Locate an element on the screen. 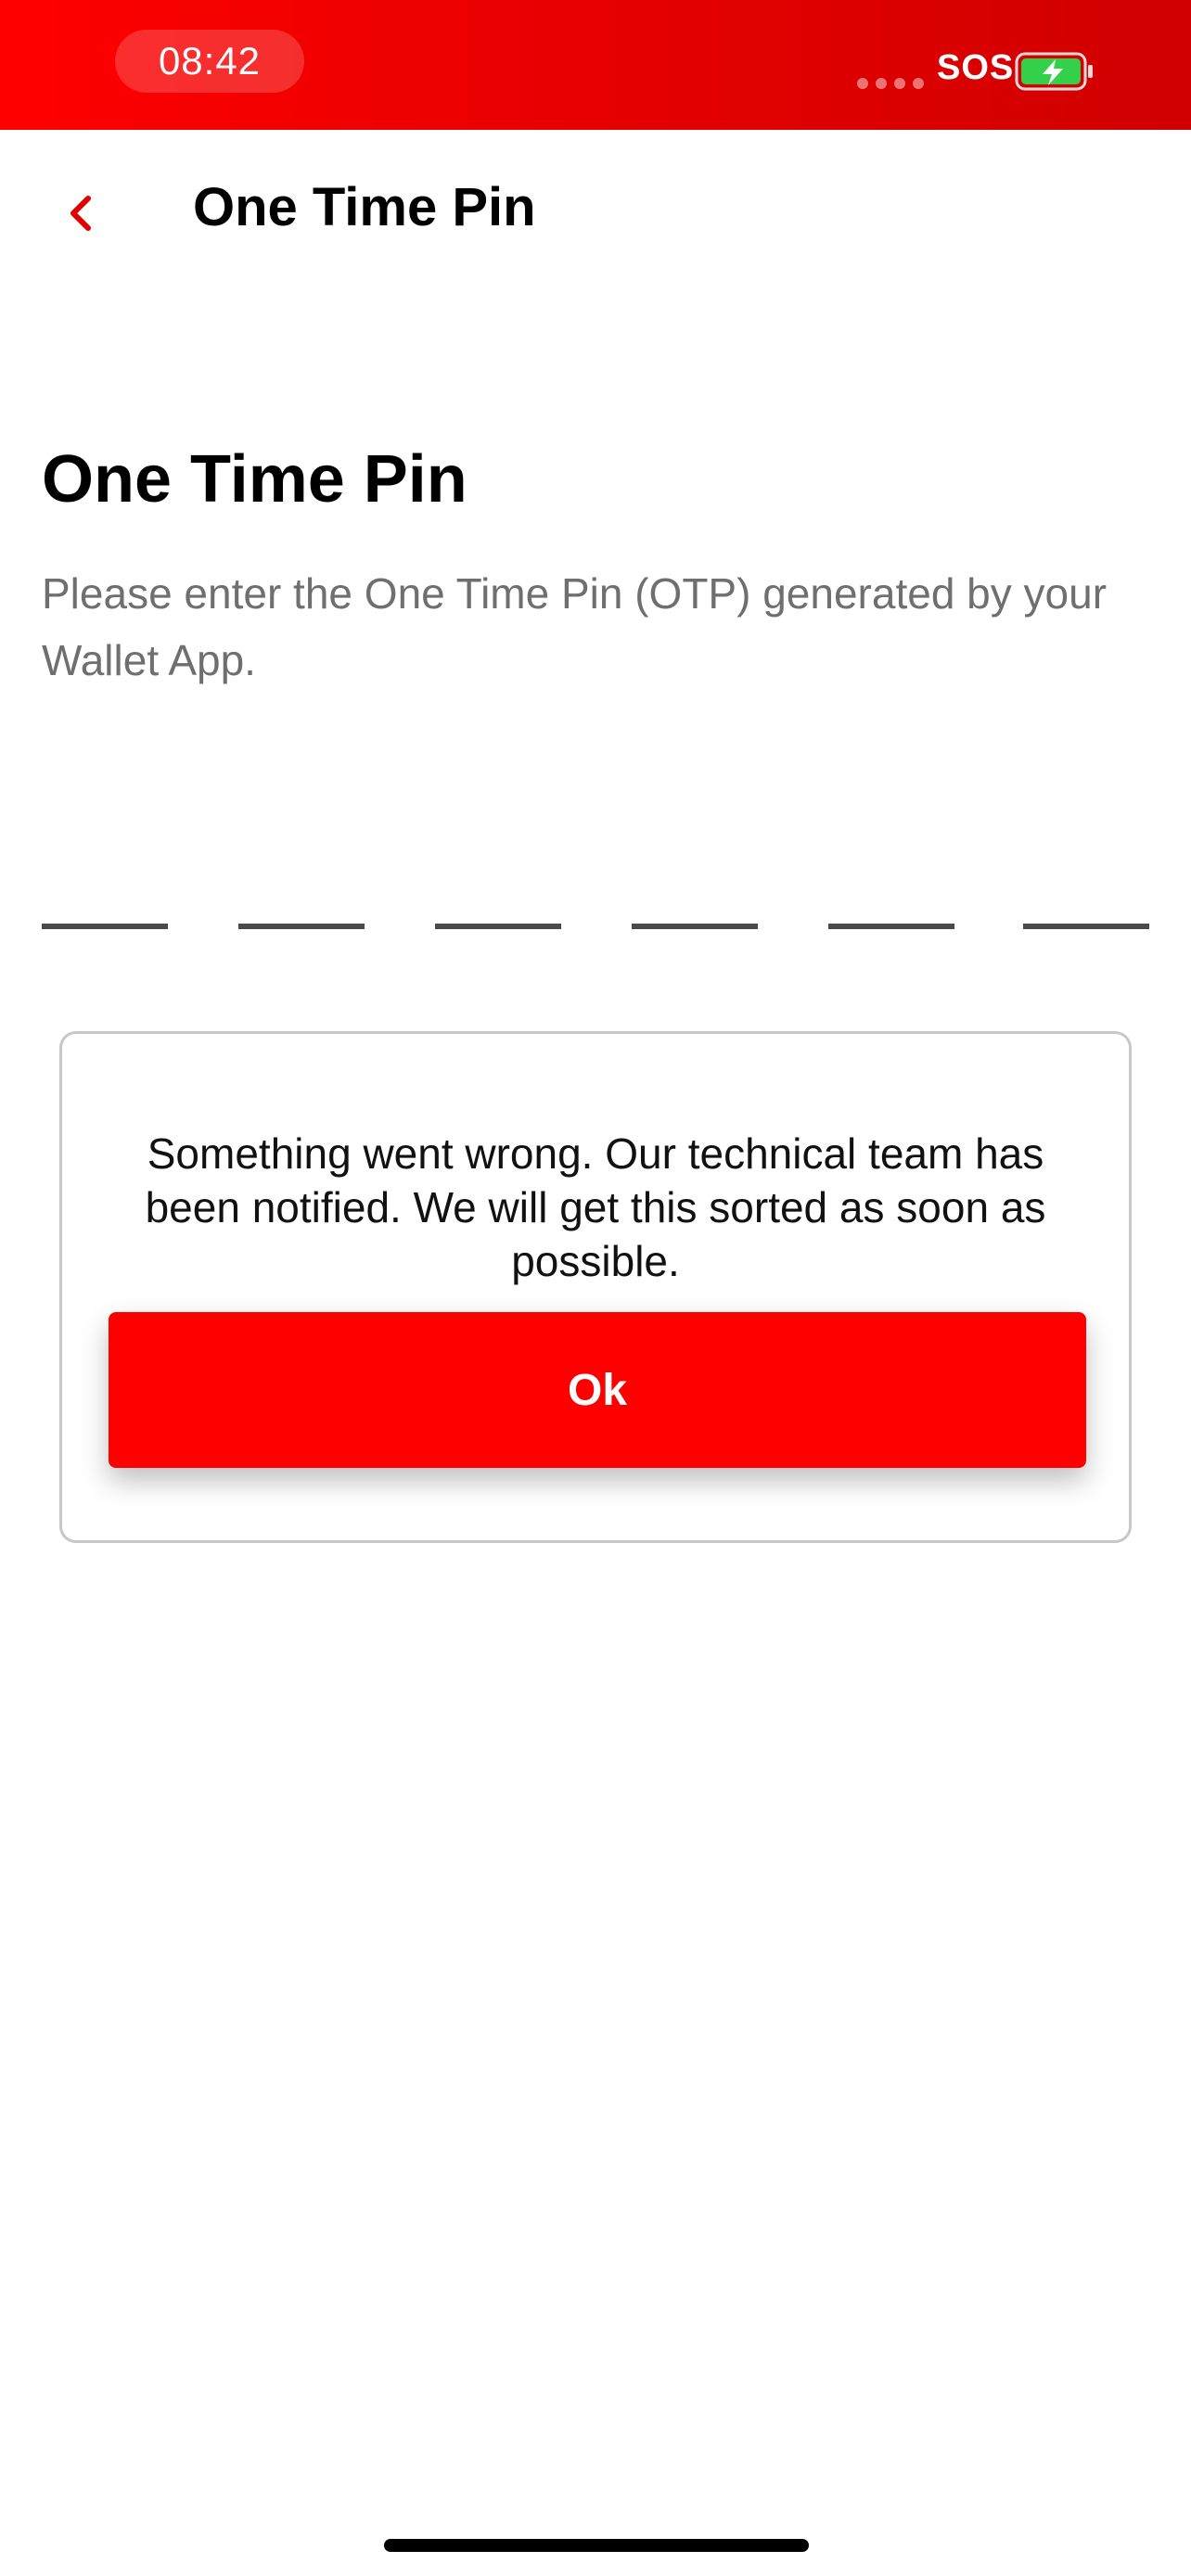 This screenshot has width=1191, height=2576. status-time: 08:42 is located at coordinates (209, 61).